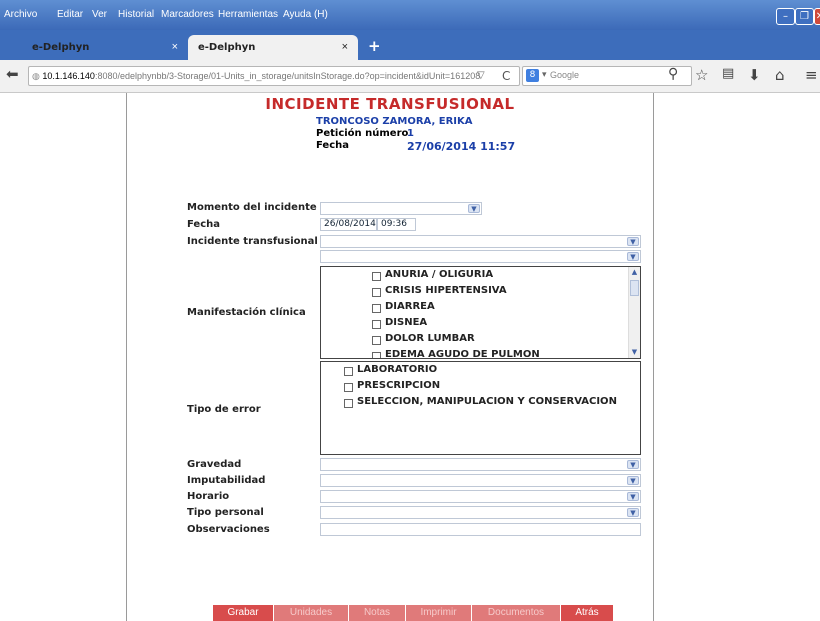 The width and height of the screenshot is (820, 621). I want to click on fecha-date-input: 26/08/2014, so click(348, 224).